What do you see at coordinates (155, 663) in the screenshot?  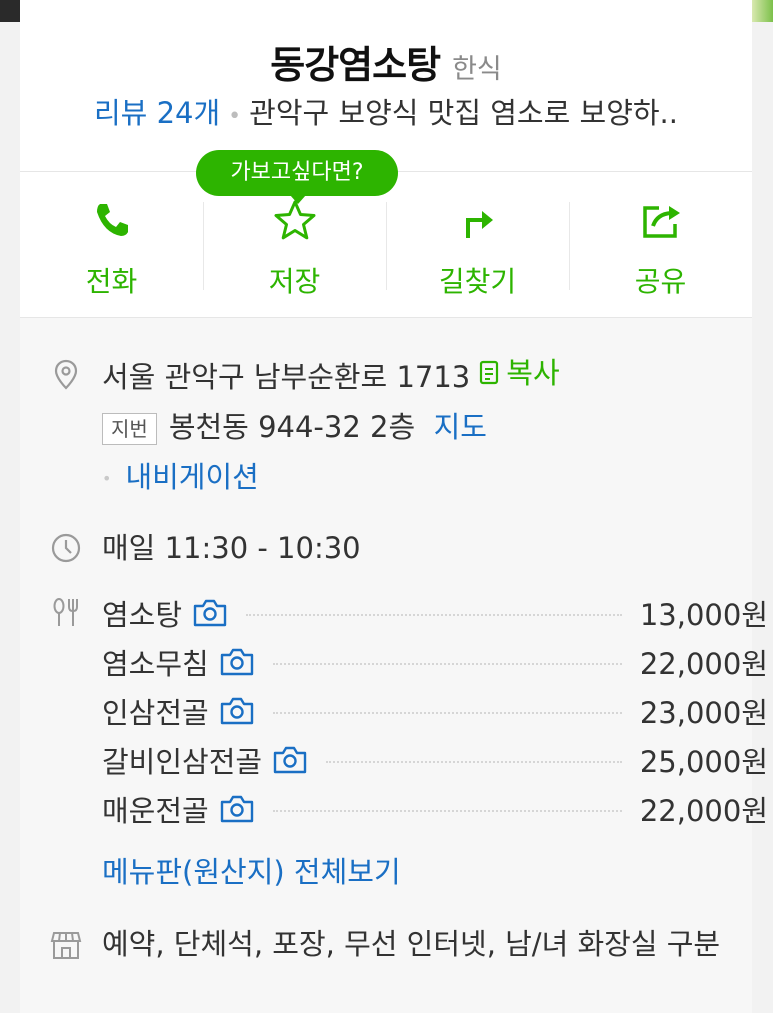 I see `menu-item-name: 염소무침` at bounding box center [155, 663].